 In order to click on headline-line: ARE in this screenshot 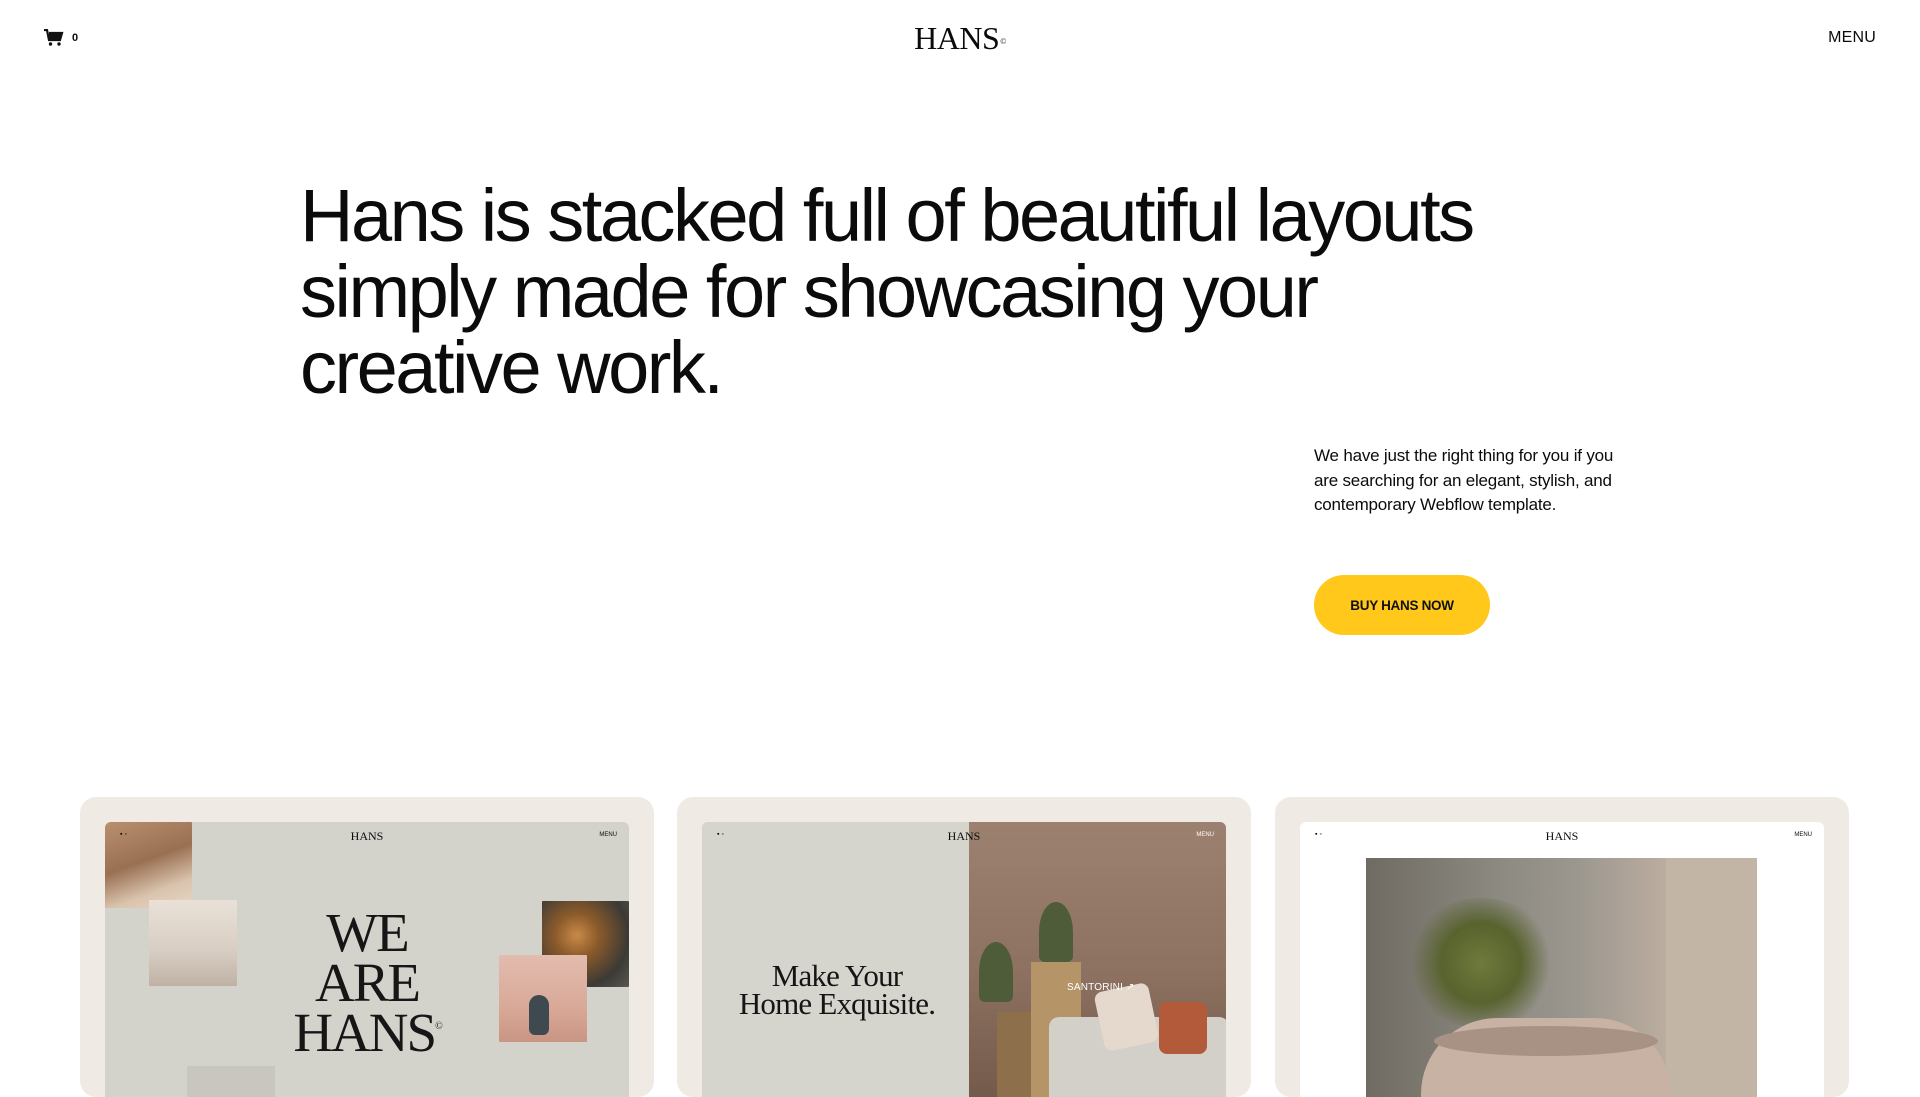, I will do `click(368, 982)`.